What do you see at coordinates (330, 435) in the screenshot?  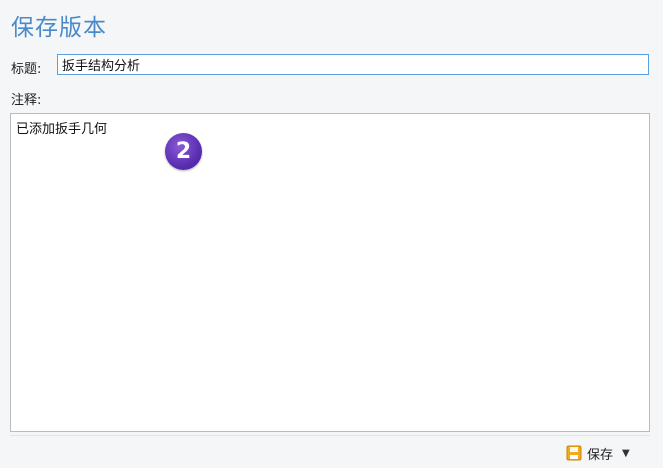 I see `footer-divider` at bounding box center [330, 435].